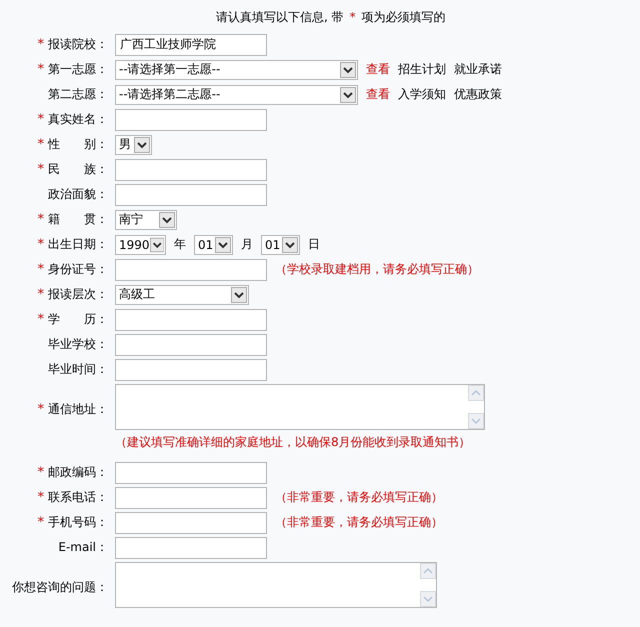  I want to click on field-label: 籍 贯：, so click(78, 219).